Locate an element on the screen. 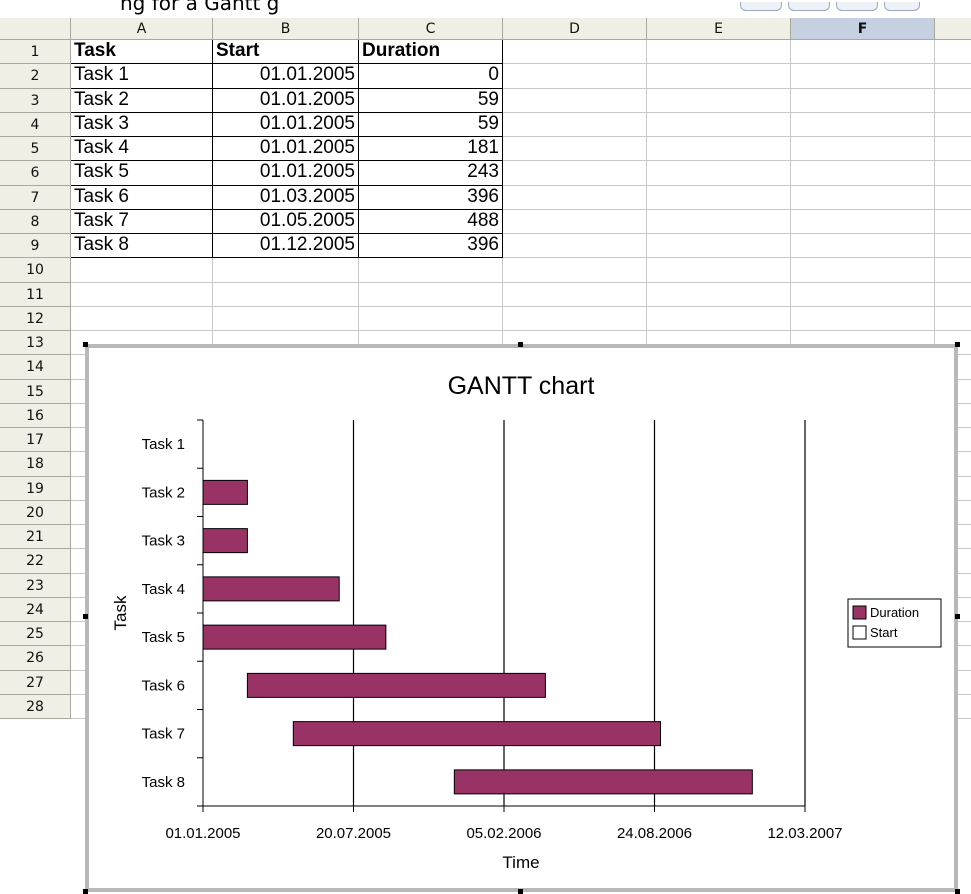 This screenshot has height=894, width=971. row-header: 25 is located at coordinates (35, 634).